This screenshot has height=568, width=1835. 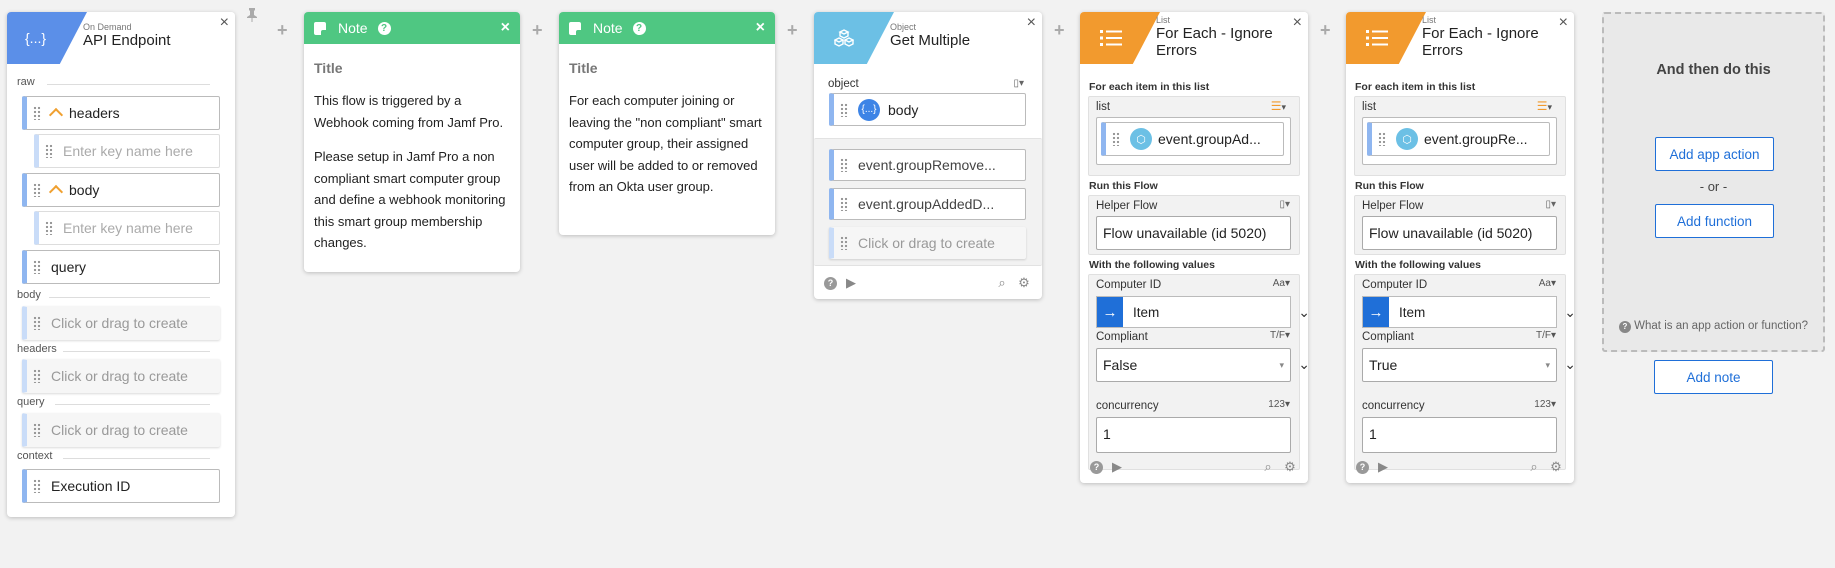 I want to click on query-field: query, so click(x=121, y=267).